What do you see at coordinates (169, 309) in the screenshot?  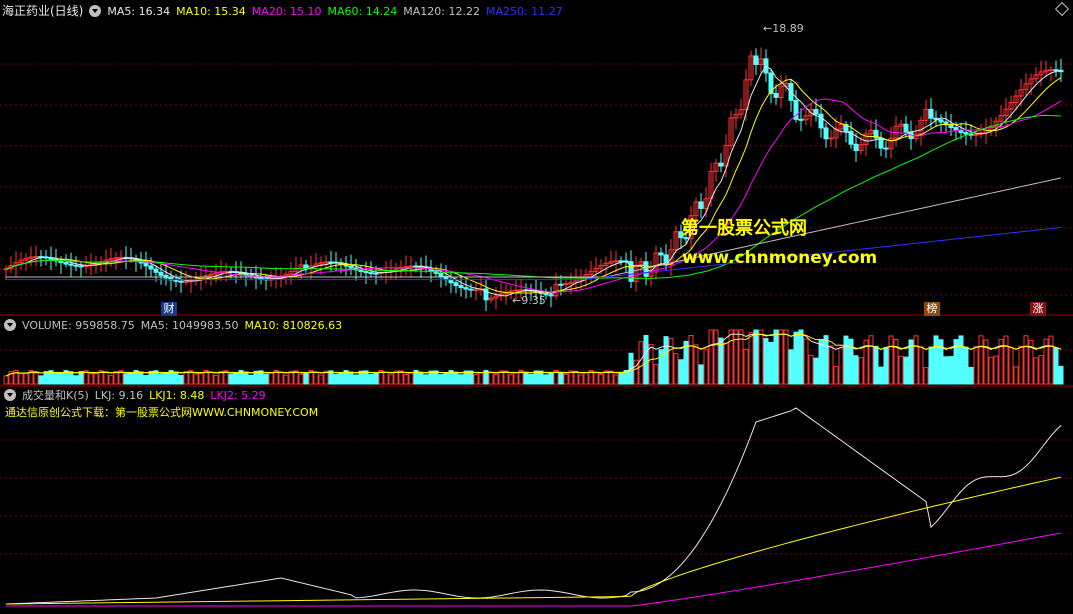 I see `finance-badge: 财` at bounding box center [169, 309].